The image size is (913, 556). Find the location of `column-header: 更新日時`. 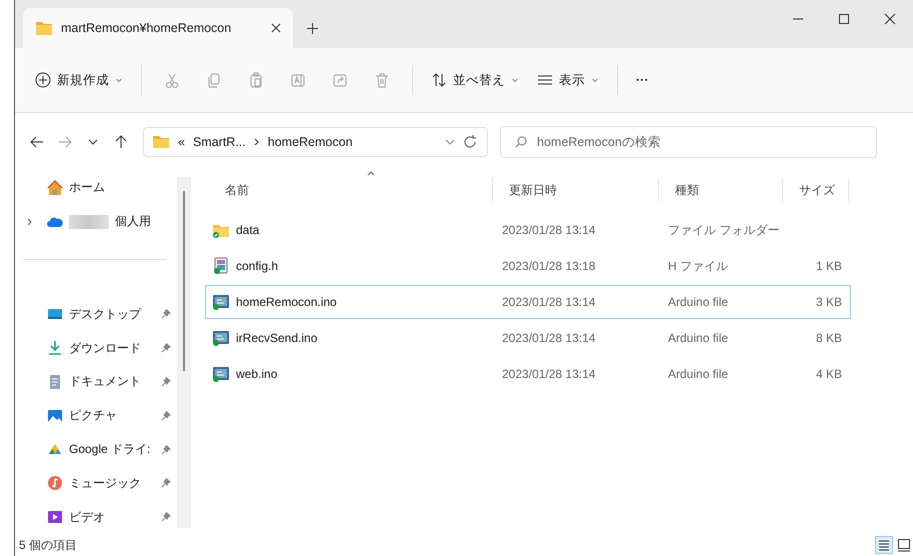

column-header: 更新日時 is located at coordinates (576, 190).